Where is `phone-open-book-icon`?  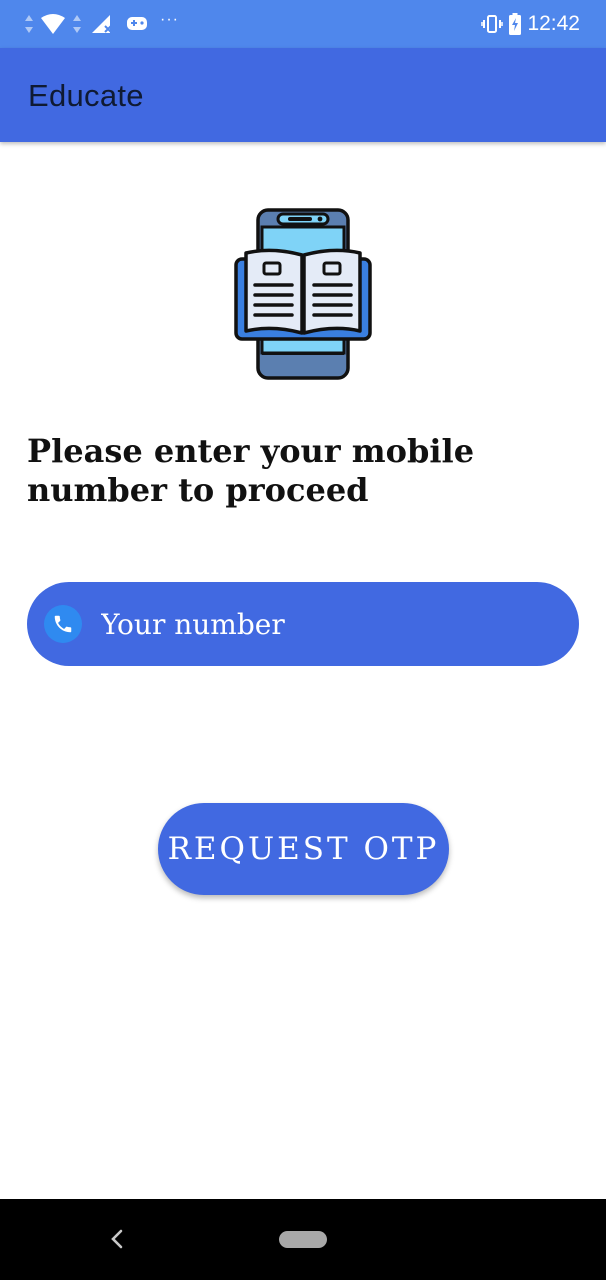
phone-open-book-icon is located at coordinates (303, 294).